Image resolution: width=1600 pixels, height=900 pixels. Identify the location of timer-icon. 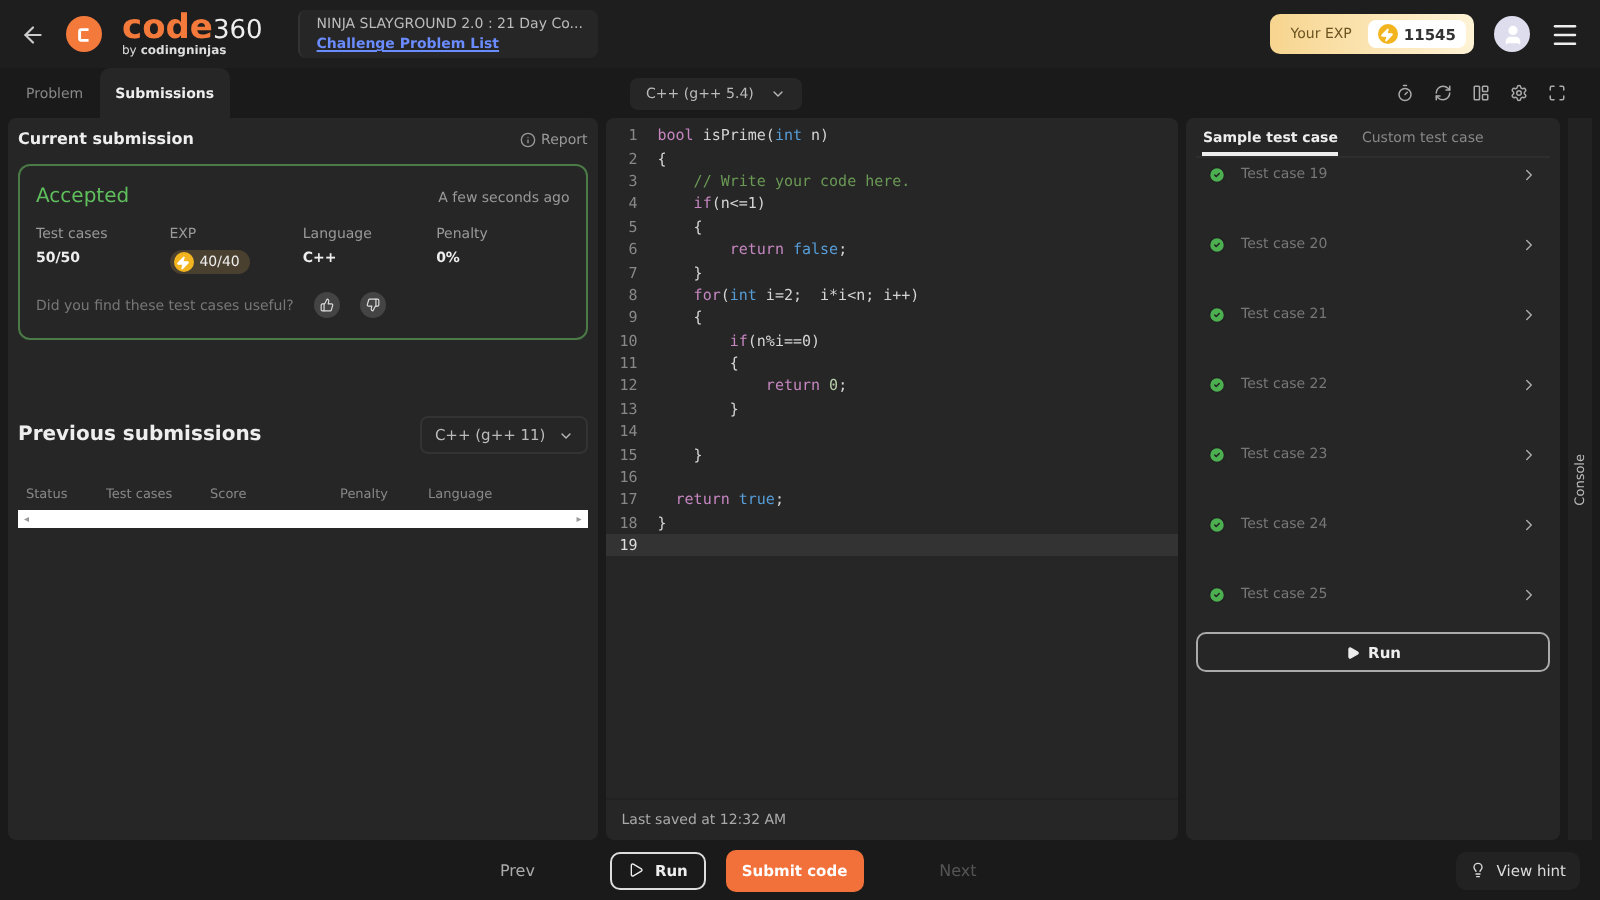
(1405, 93).